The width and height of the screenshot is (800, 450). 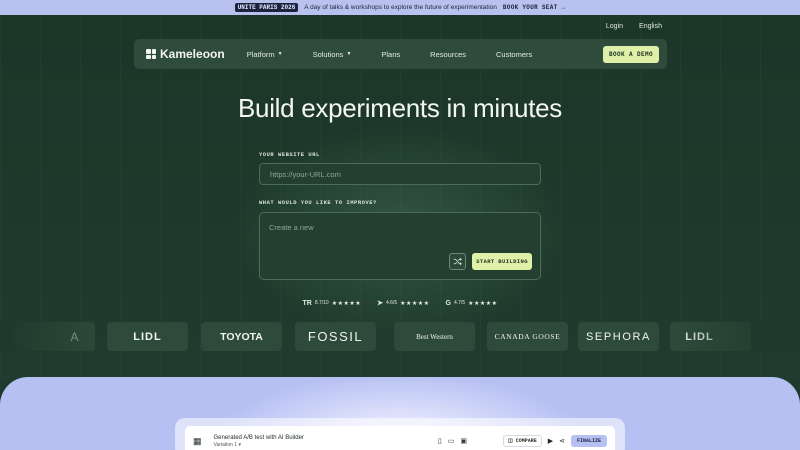 I want to click on chevron-down-icon: ▾, so click(x=239, y=444).